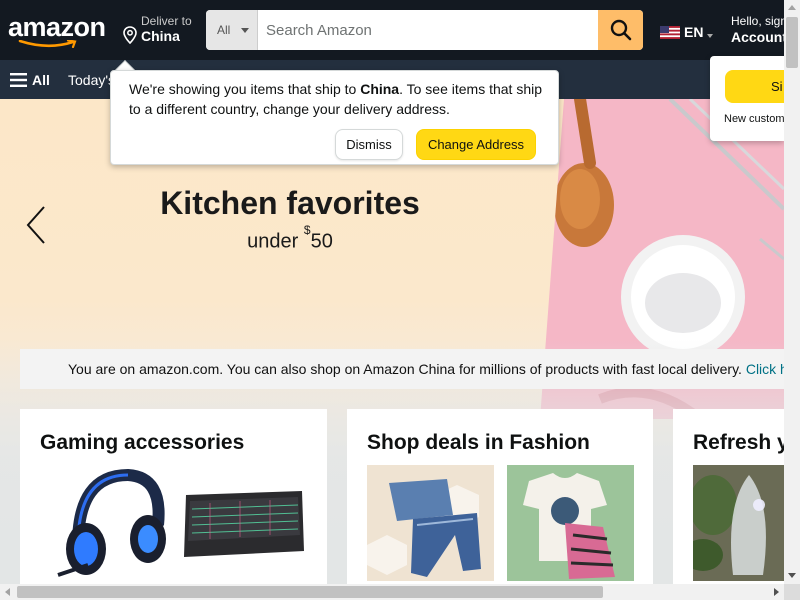  Describe the element at coordinates (224, 30) in the screenshot. I see `search-category-label: All` at that location.